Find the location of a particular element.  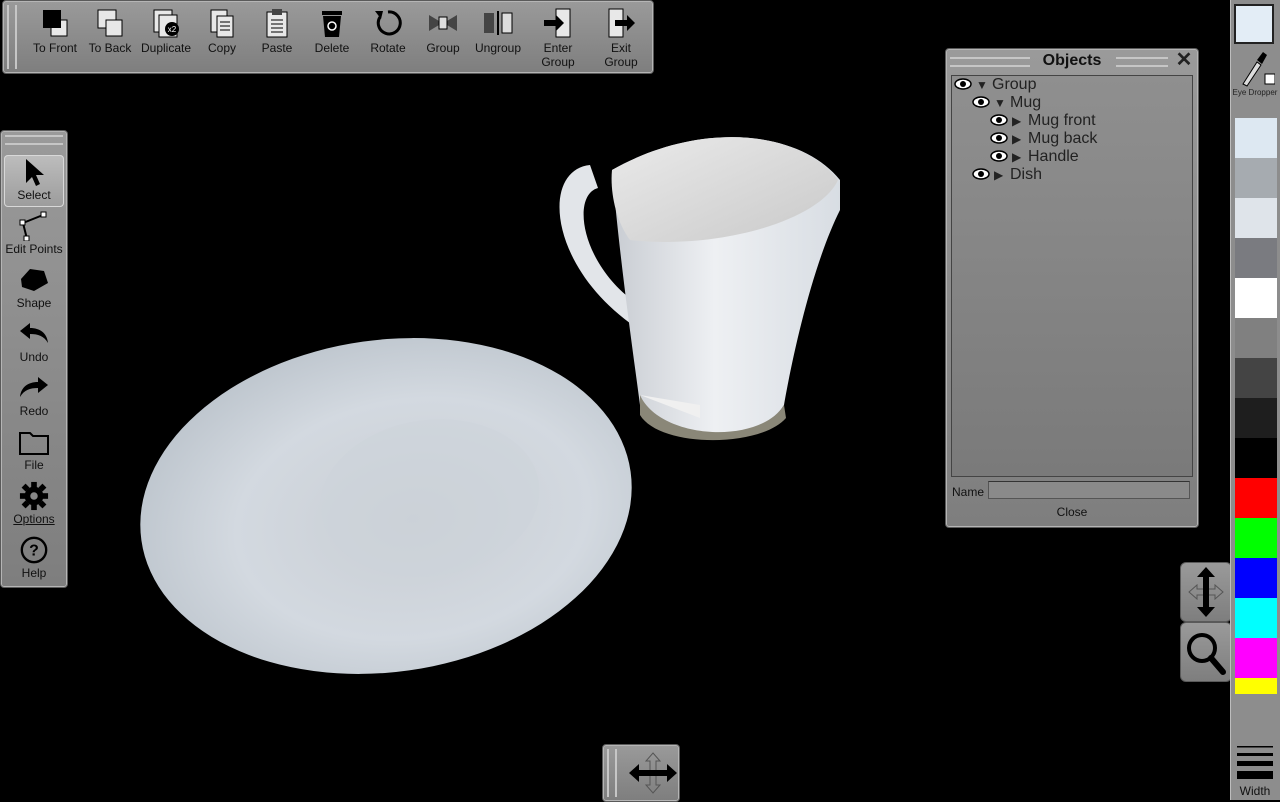

redo-label: Redo is located at coordinates (34, 411).